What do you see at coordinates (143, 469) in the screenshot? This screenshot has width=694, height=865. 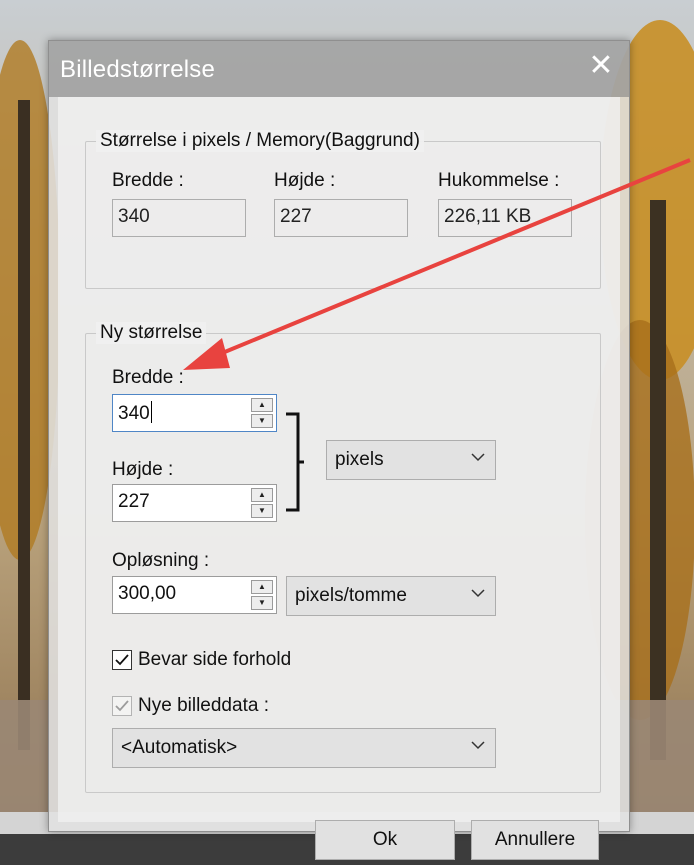 I see `new-height-label: Højde :` at bounding box center [143, 469].